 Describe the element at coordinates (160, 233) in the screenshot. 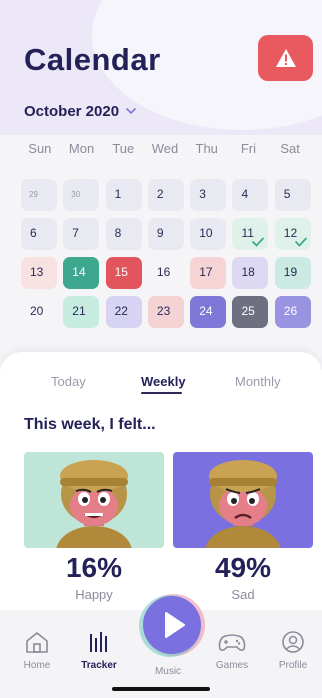

I see `day-number: 9` at that location.